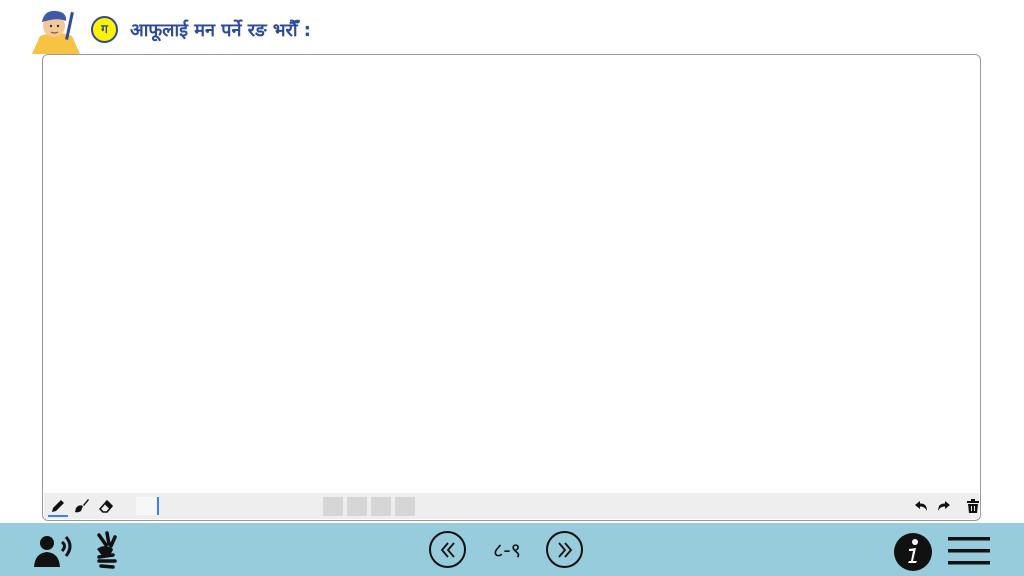  I want to click on activity-instruction: आफूलाई मन पर्ने रङ भरौँ :, so click(220, 30).